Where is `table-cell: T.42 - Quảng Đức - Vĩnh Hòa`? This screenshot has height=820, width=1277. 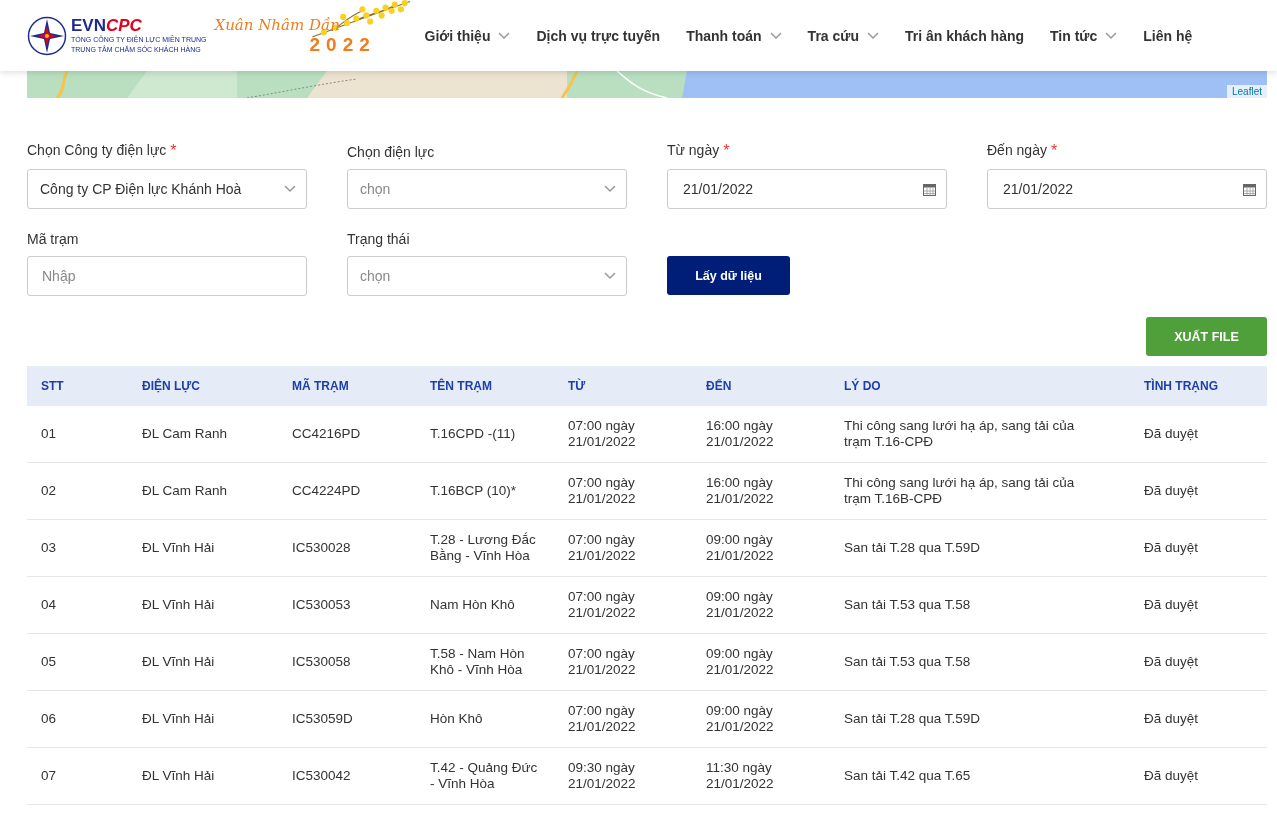
table-cell: T.42 - Quảng Đức - Vĩnh Hòa is located at coordinates (485, 776).